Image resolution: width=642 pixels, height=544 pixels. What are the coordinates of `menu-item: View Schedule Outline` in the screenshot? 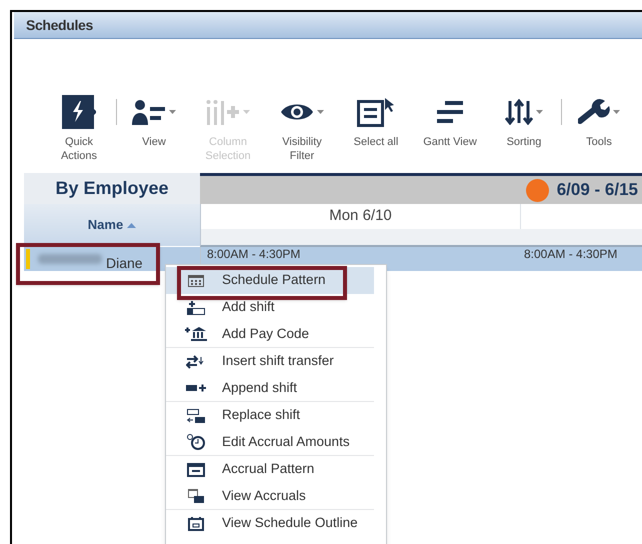 It's located at (270, 523).